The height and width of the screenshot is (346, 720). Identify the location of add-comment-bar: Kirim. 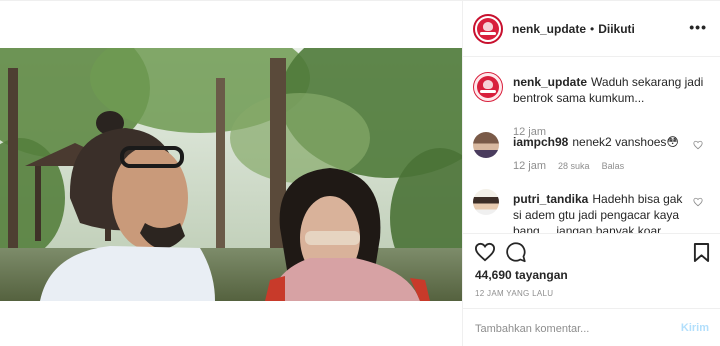
(591, 327).